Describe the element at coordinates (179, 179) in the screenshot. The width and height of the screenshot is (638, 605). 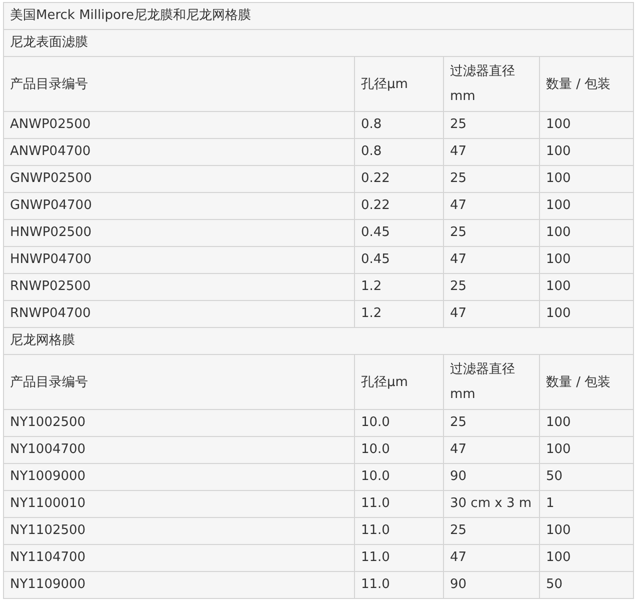
I see `table-cell: GNWP02500` at that location.